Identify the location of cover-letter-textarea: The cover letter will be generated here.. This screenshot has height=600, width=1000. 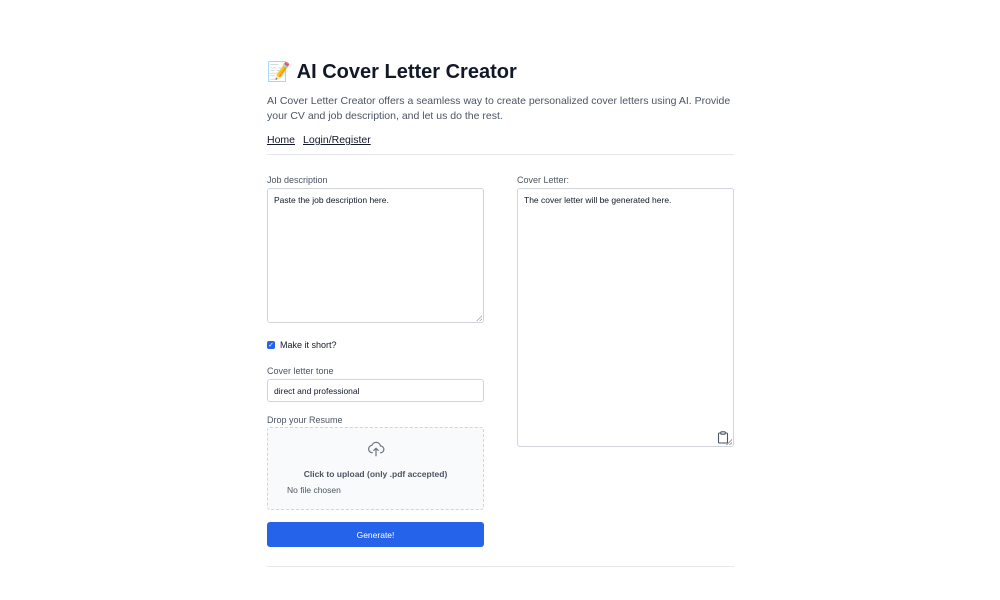
(625, 317).